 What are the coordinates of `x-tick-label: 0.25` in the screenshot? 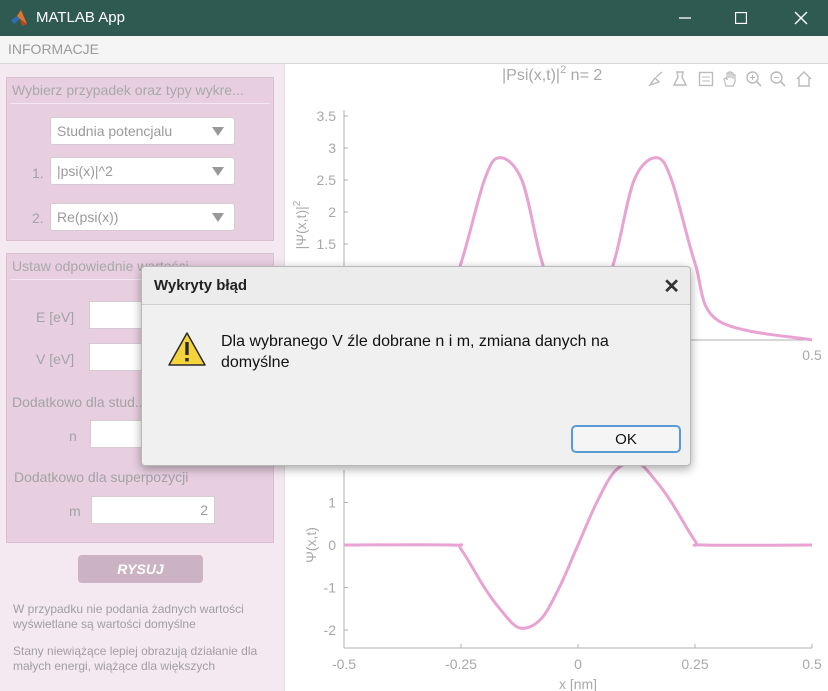 It's located at (694, 664).